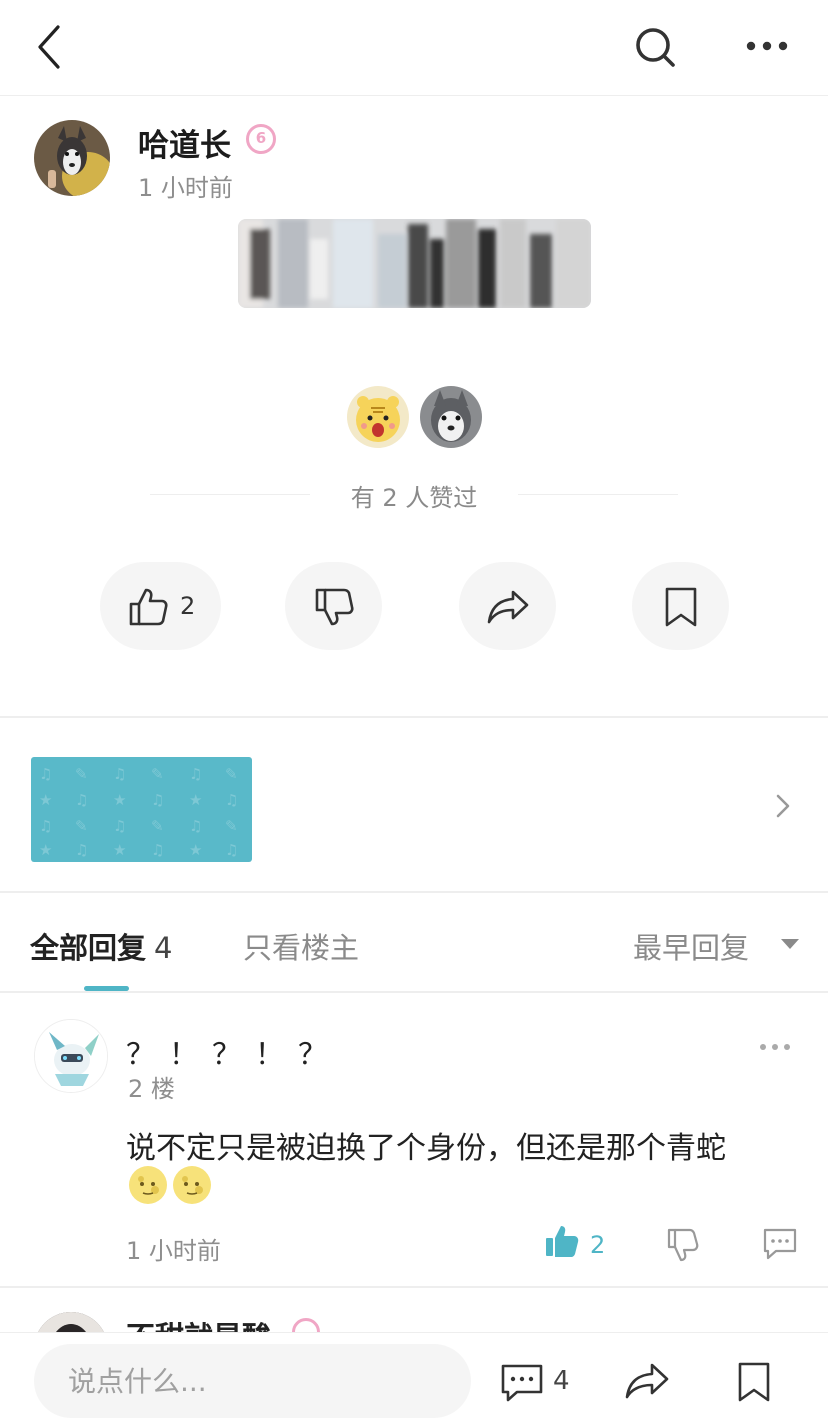 The height and width of the screenshot is (1428, 828). I want to click on comment-input, so click(252, 1381).